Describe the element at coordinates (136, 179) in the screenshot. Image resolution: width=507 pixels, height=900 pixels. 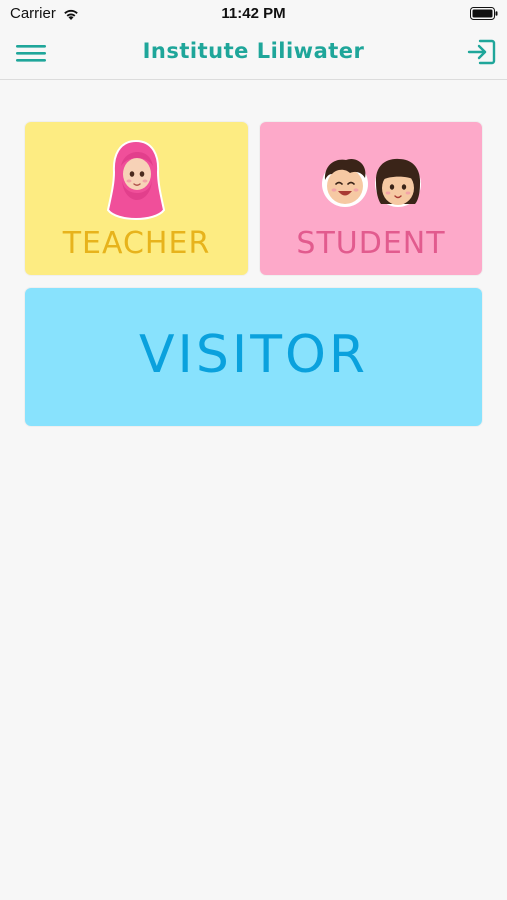
I see `teacher-illustration` at that location.